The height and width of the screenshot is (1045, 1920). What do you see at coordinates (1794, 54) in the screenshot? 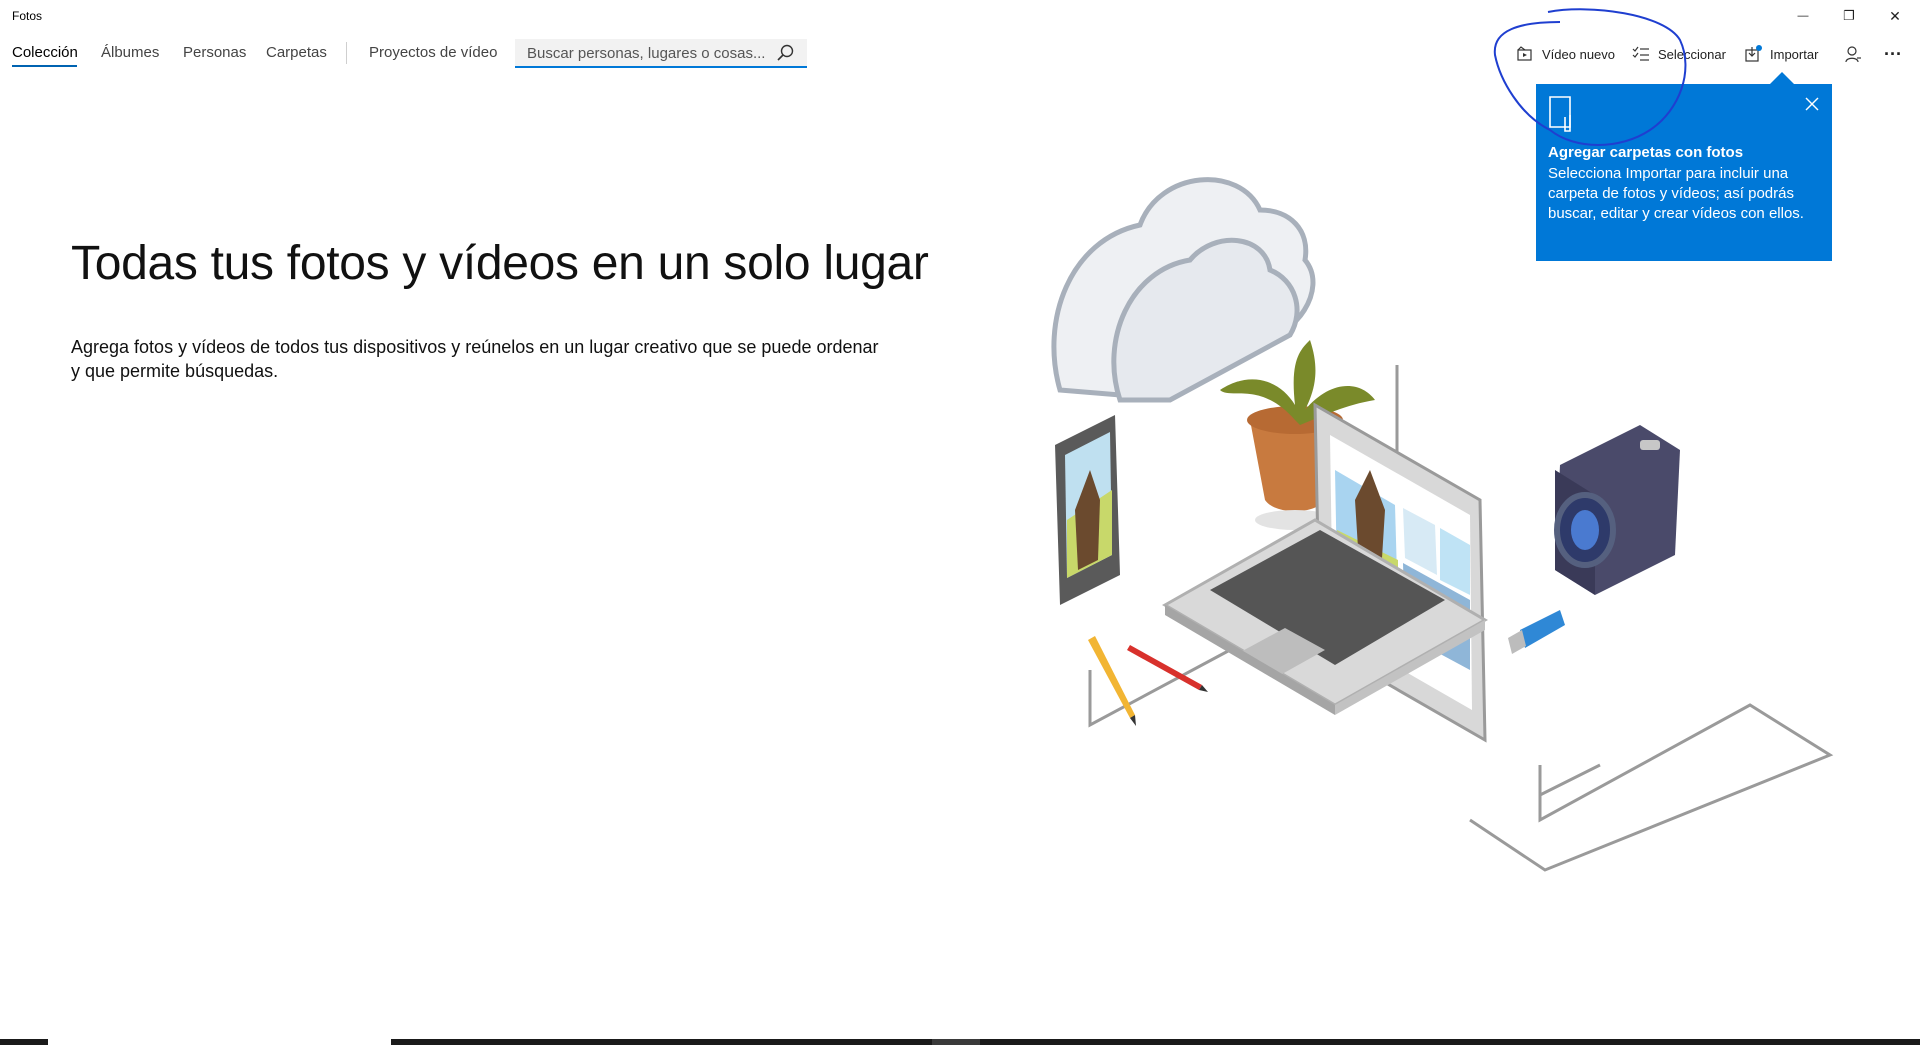
I see `import-label: Importar` at bounding box center [1794, 54].